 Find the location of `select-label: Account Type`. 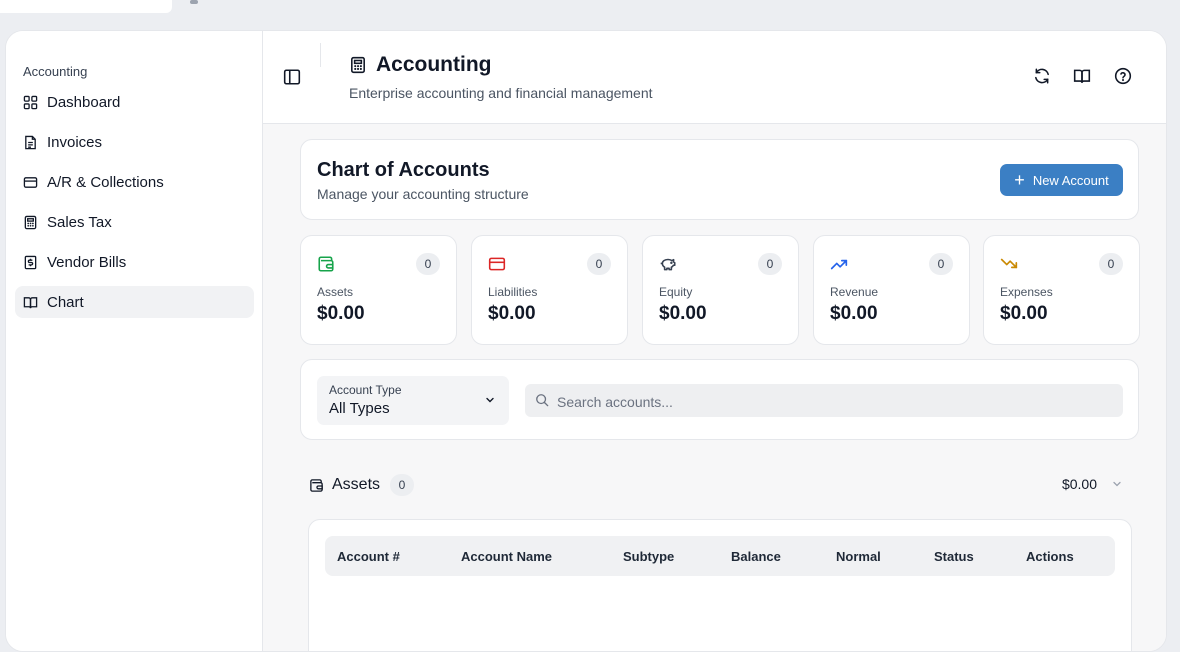

select-label: Account Type is located at coordinates (365, 390).